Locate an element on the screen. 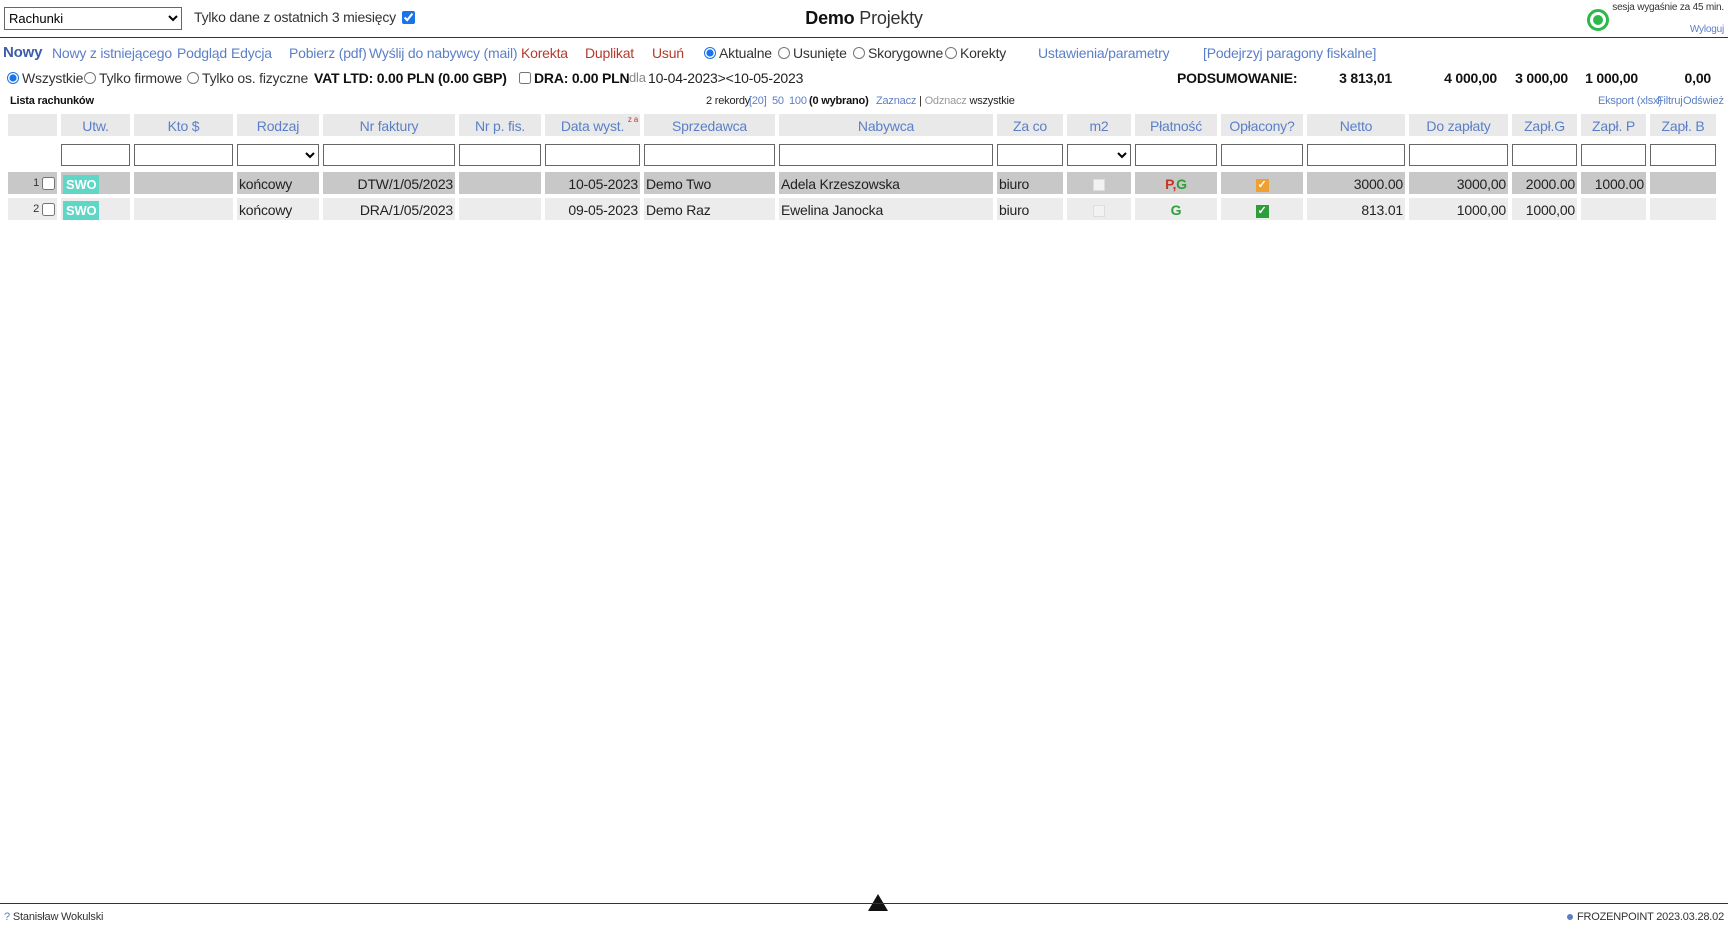 The height and width of the screenshot is (927, 1728). header-utw: Utw. is located at coordinates (95, 125).